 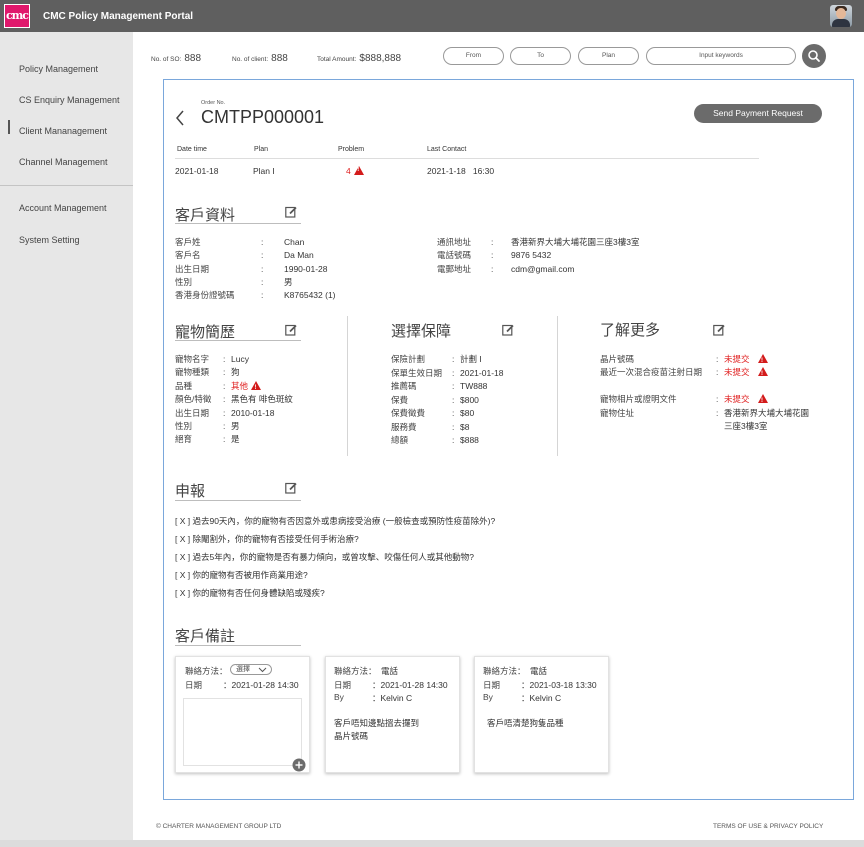 What do you see at coordinates (447, 149) in the screenshot?
I see `header-last-contact: Last Contact` at bounding box center [447, 149].